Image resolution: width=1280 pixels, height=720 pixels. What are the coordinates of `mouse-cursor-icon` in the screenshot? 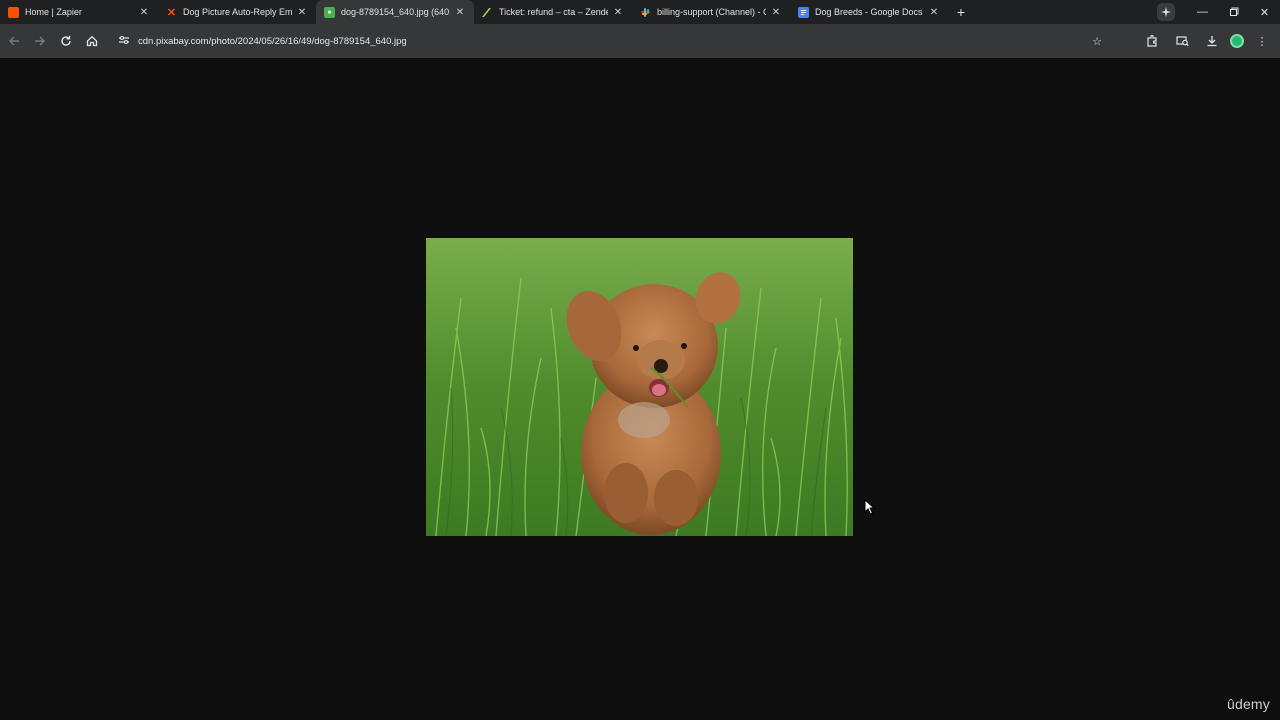 It's located at (870, 507).